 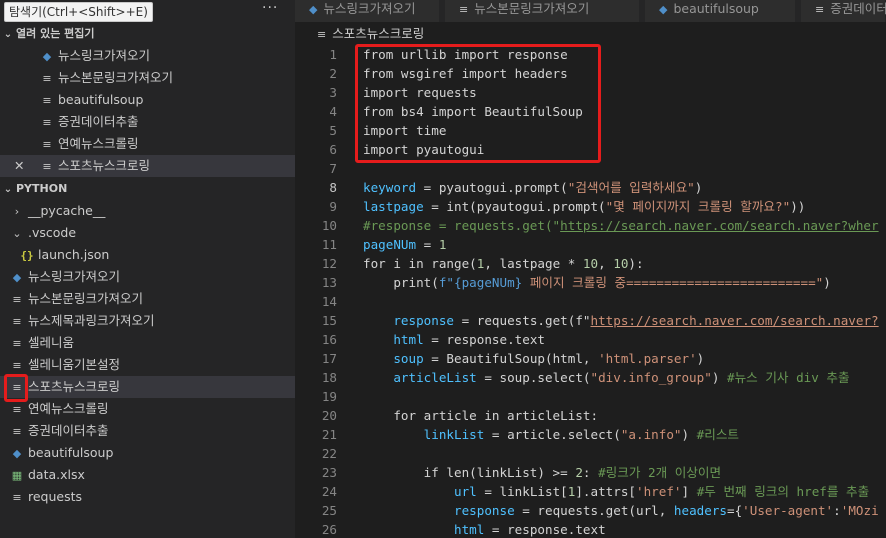 What do you see at coordinates (67, 210) in the screenshot?
I see `file-tree-label: __pycache__` at bounding box center [67, 210].